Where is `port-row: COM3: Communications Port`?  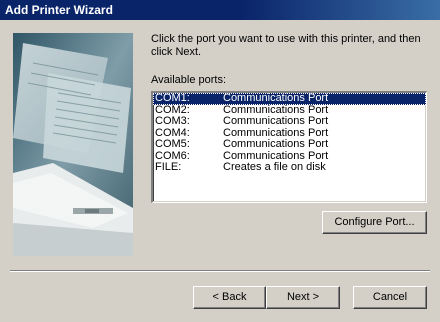 port-row: COM3: Communications Port is located at coordinates (289, 121).